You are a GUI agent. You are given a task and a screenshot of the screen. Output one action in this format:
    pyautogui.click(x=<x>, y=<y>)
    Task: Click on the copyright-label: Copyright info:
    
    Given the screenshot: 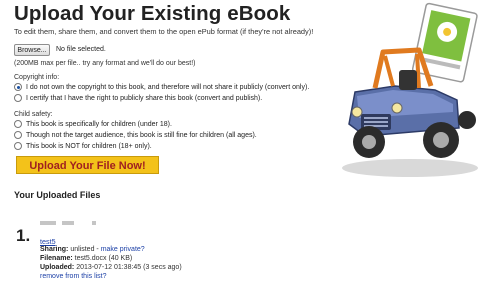 What is the action you would take?
    pyautogui.click(x=37, y=77)
    